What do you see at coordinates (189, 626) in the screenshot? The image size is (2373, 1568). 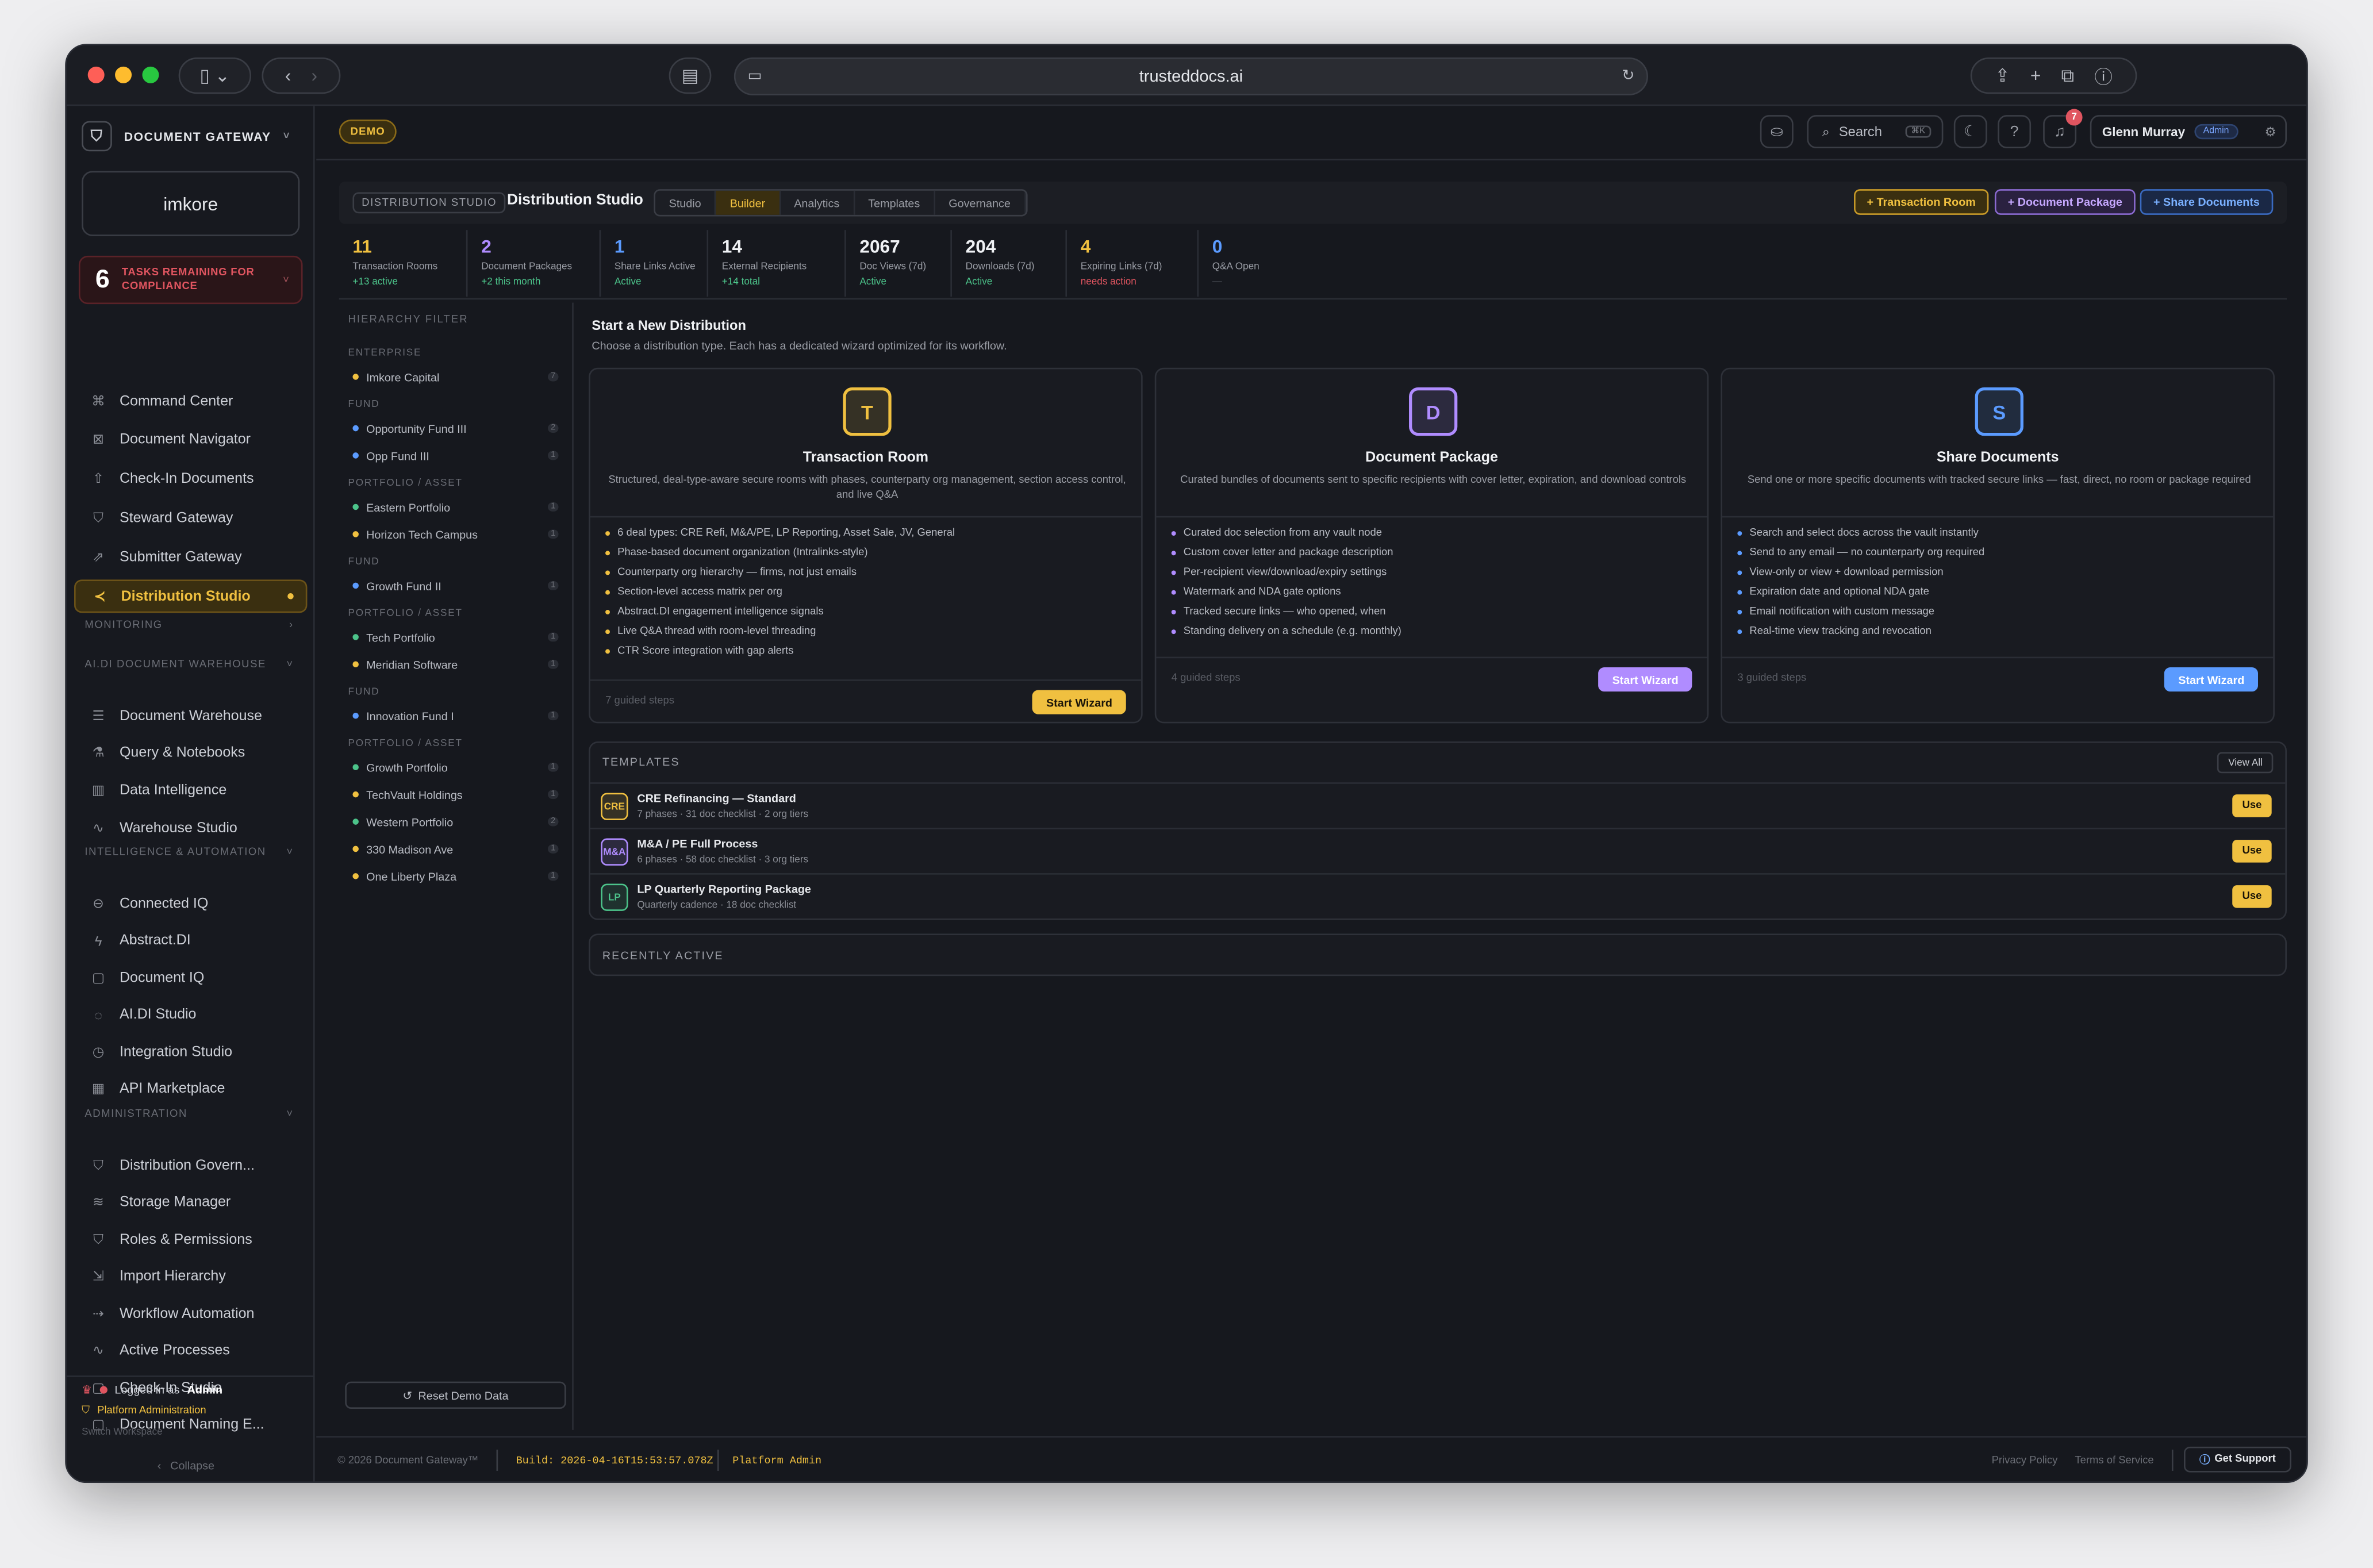 I see `section-monitoring: MONITORING ›` at bounding box center [189, 626].